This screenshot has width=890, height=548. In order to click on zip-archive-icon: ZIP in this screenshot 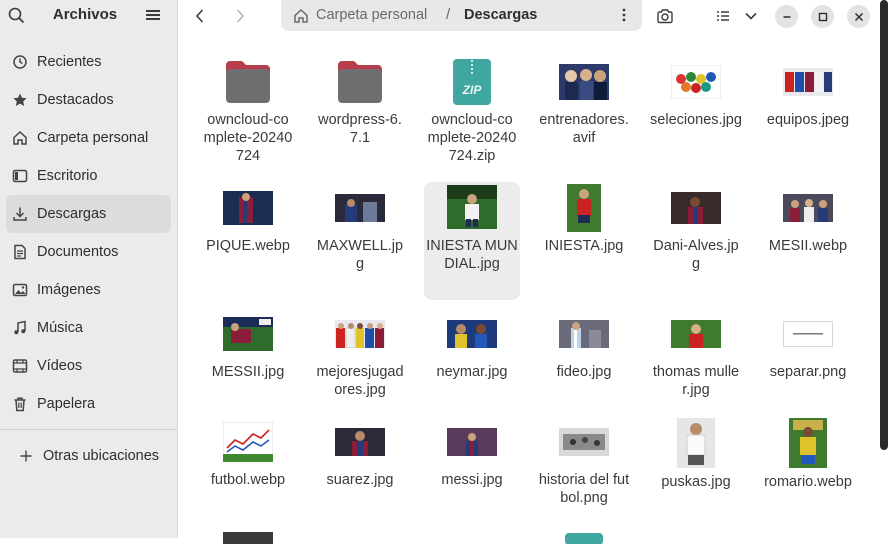, I will do `click(472, 82)`.